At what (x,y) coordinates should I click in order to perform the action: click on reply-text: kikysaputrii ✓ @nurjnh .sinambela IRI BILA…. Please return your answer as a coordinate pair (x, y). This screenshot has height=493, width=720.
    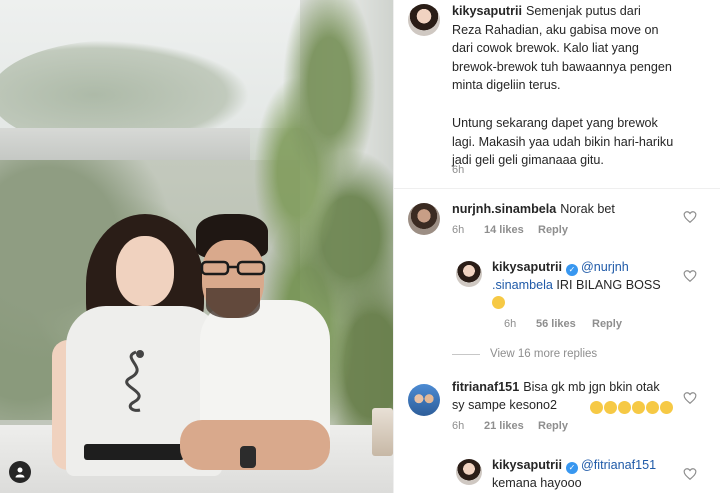
    Looking at the image, I should click on (587, 285).